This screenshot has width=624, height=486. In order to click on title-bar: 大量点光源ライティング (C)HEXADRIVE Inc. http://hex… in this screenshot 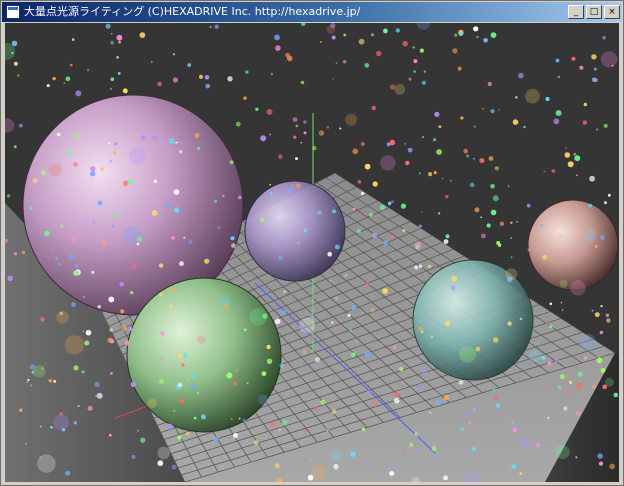, I will do `click(312, 12)`.